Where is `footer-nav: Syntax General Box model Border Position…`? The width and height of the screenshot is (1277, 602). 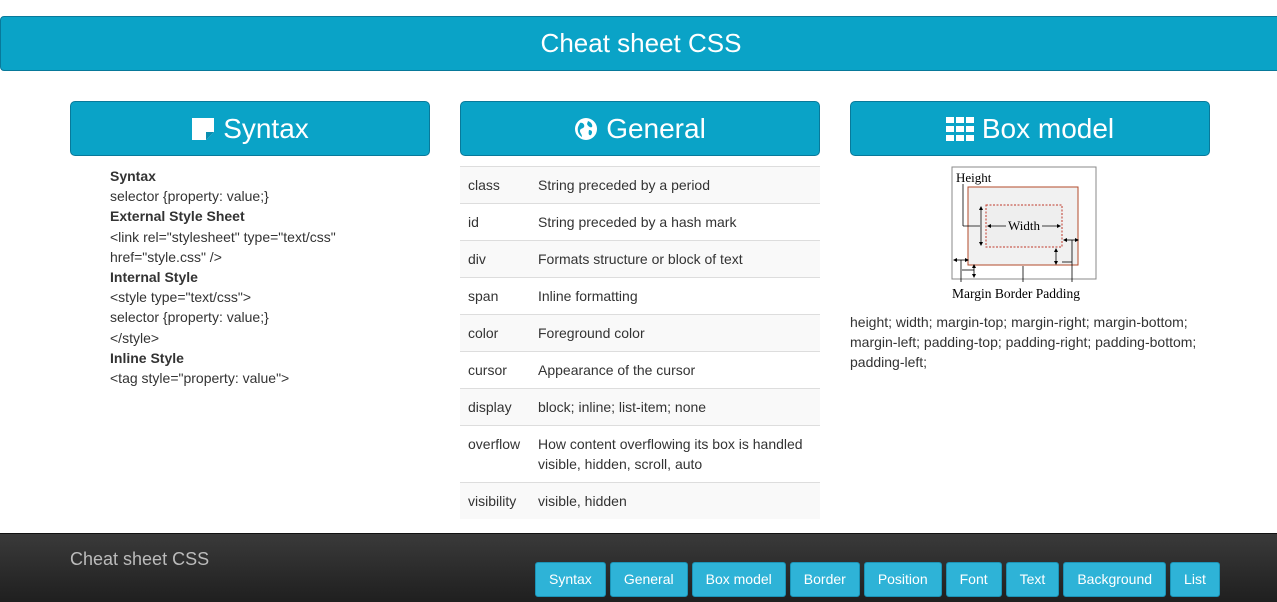
footer-nav: Syntax General Box model Border Position… is located at coordinates (877, 579).